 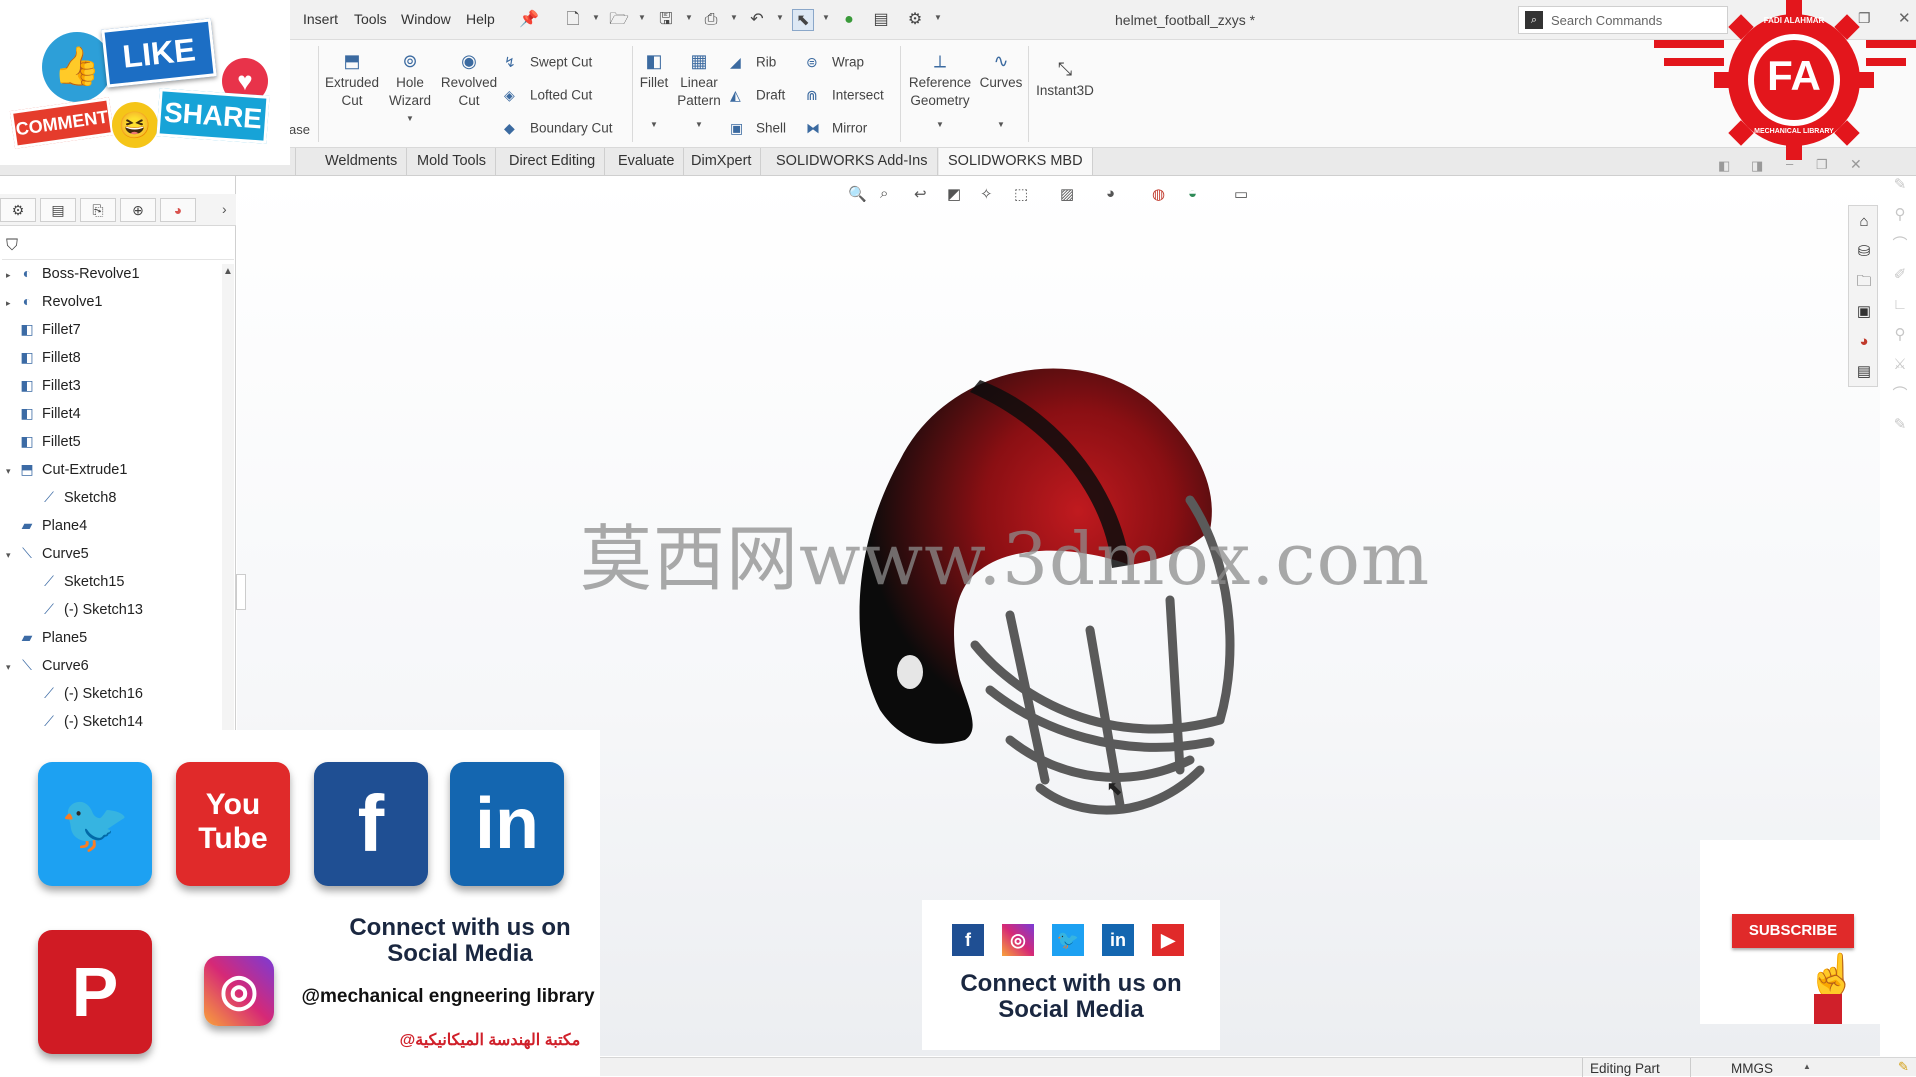 What do you see at coordinates (47, 529) in the screenshot?
I see `tree-item: ▰ Plane4` at bounding box center [47, 529].